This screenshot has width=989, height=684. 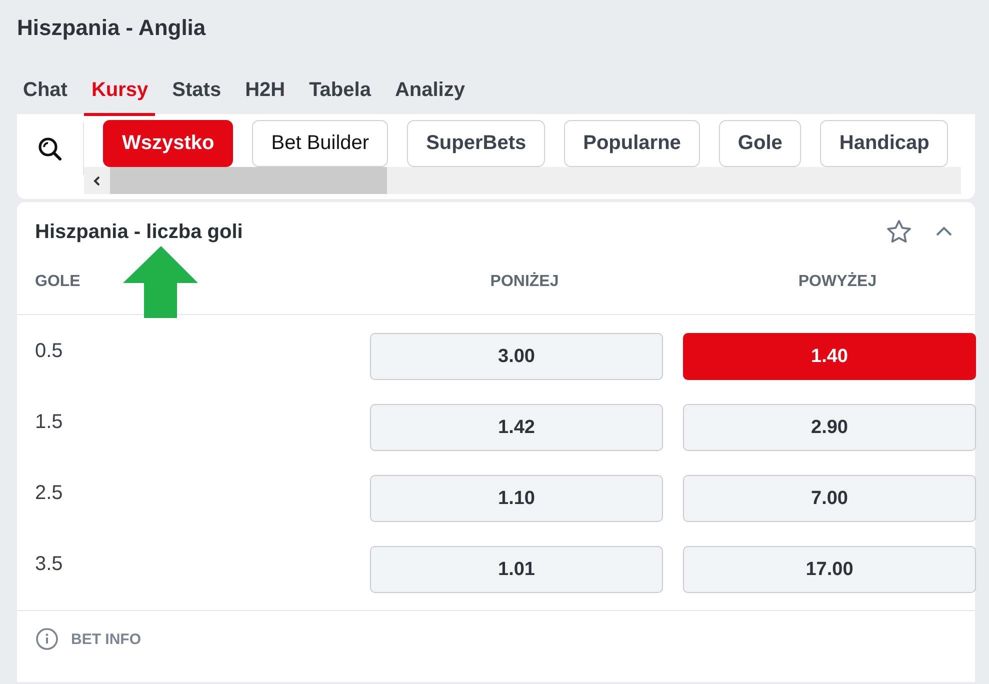 I want to click on filter-chip: Bet Builder, so click(x=320, y=143).